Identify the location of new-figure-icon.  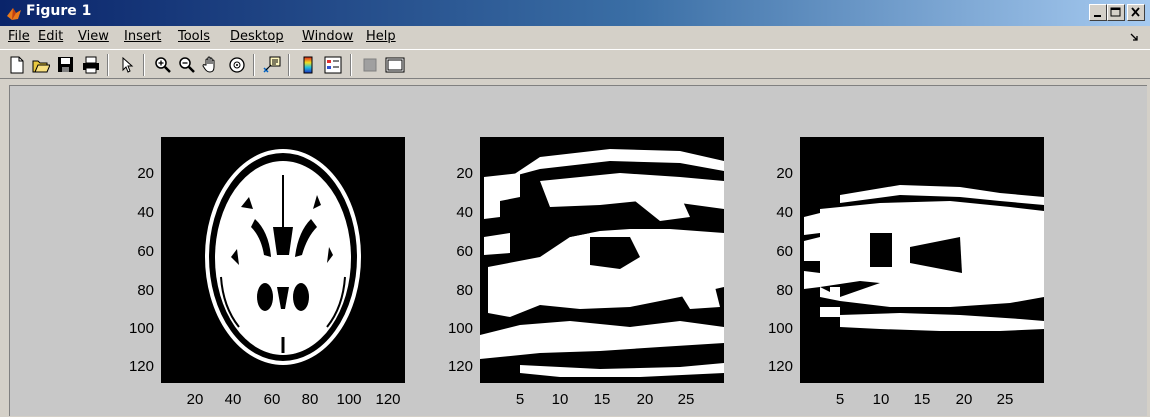
(17, 65).